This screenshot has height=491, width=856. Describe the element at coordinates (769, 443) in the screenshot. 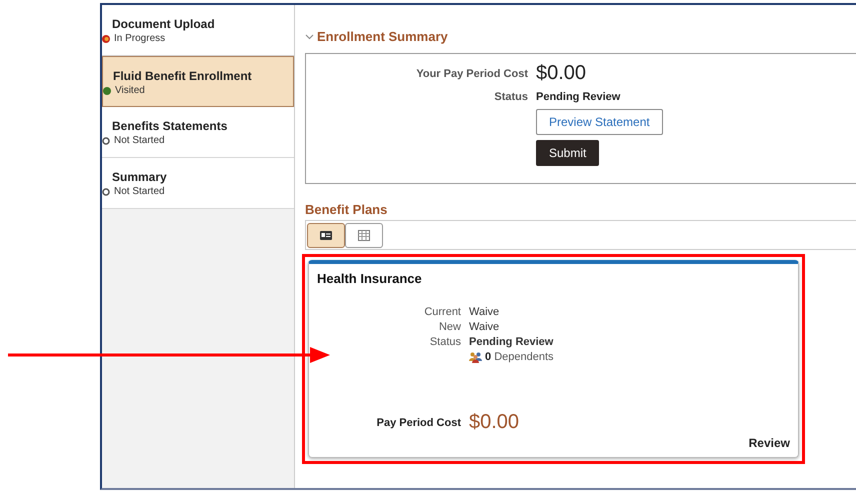

I see `review-link: Review` at that location.